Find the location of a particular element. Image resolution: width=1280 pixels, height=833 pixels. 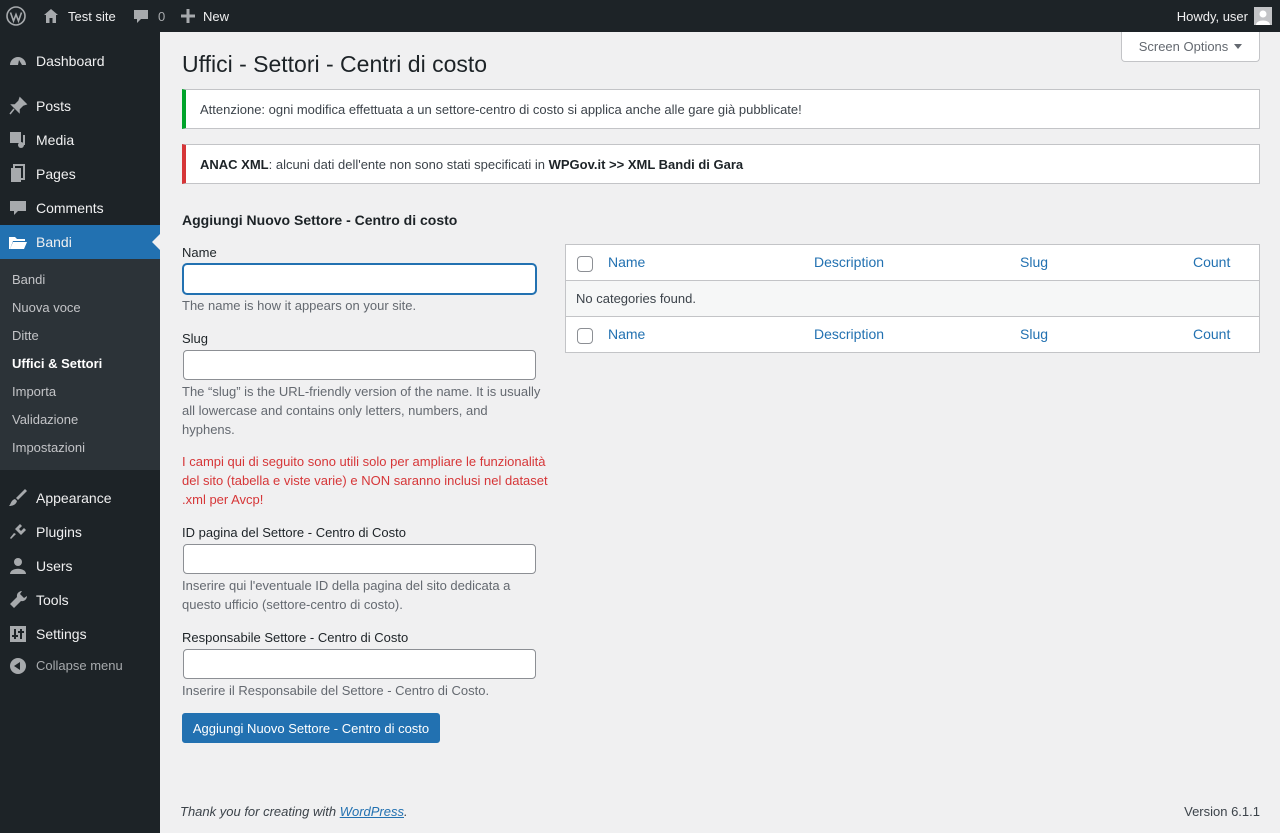

slug-label: Slug is located at coordinates (195, 338).